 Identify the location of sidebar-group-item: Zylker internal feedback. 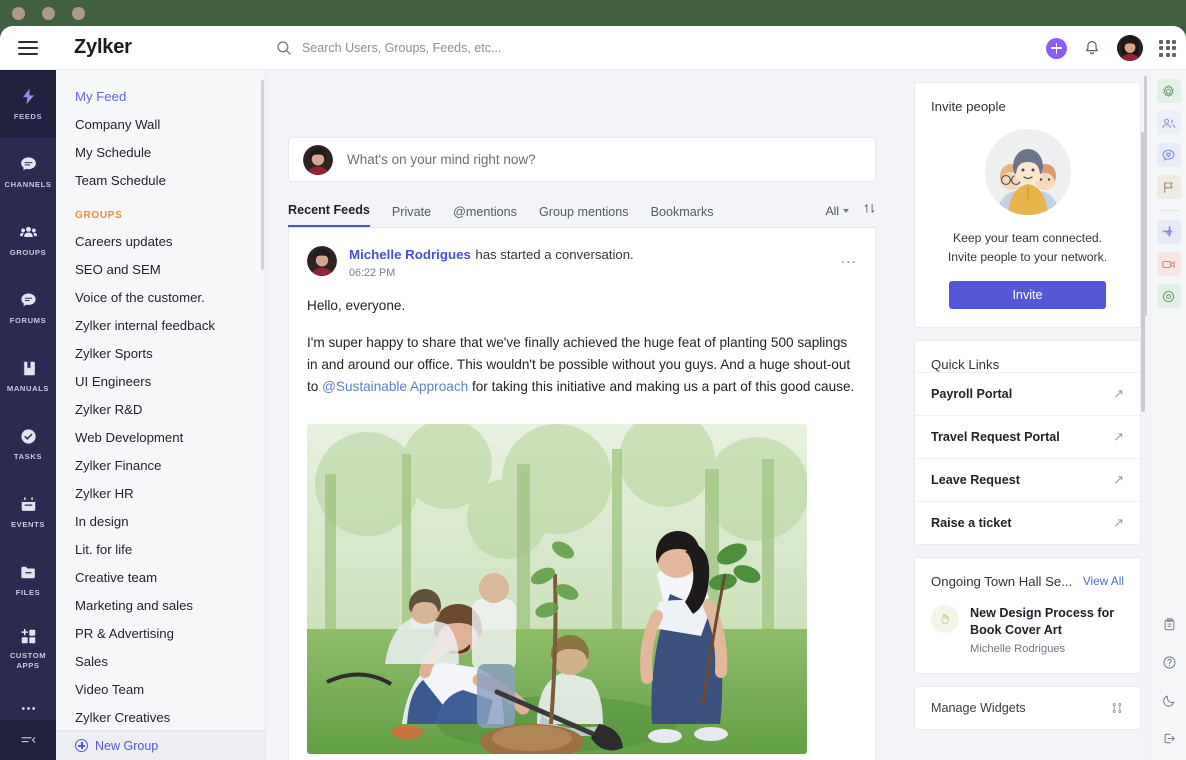
(160, 325).